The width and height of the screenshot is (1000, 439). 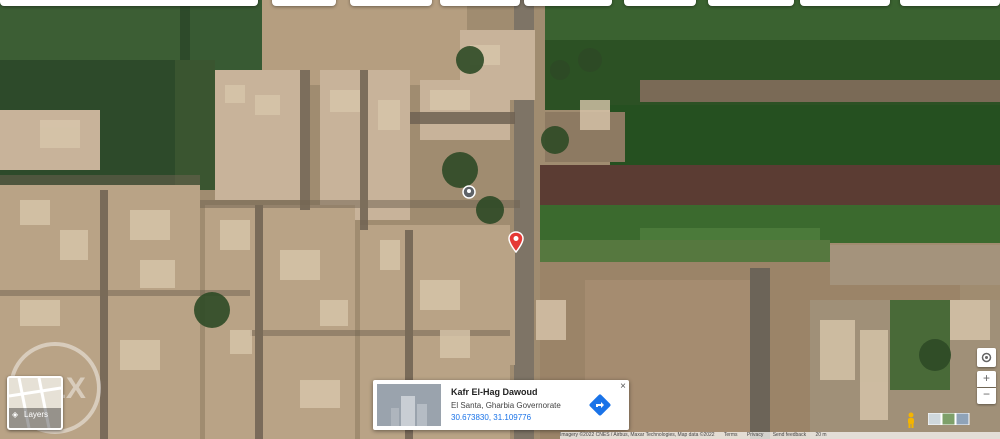 I want to click on feedback-link: Send feedback, so click(x=789, y=435).